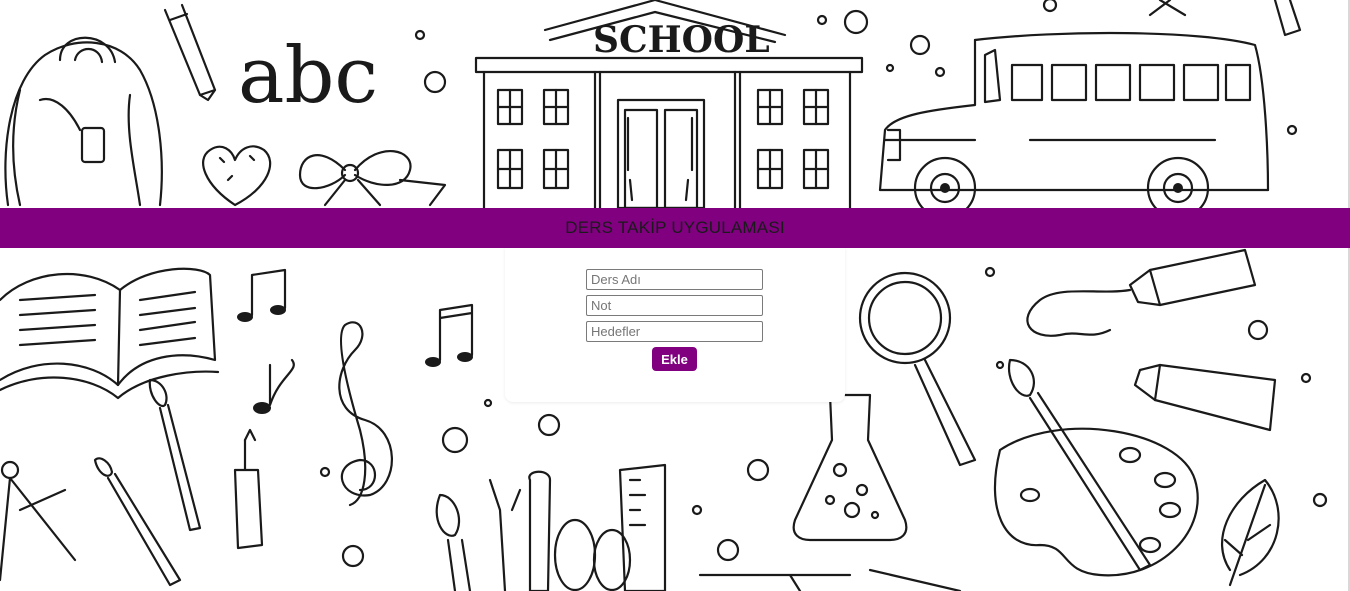  What do you see at coordinates (237, 176) in the screenshot?
I see `heart-doodle` at bounding box center [237, 176].